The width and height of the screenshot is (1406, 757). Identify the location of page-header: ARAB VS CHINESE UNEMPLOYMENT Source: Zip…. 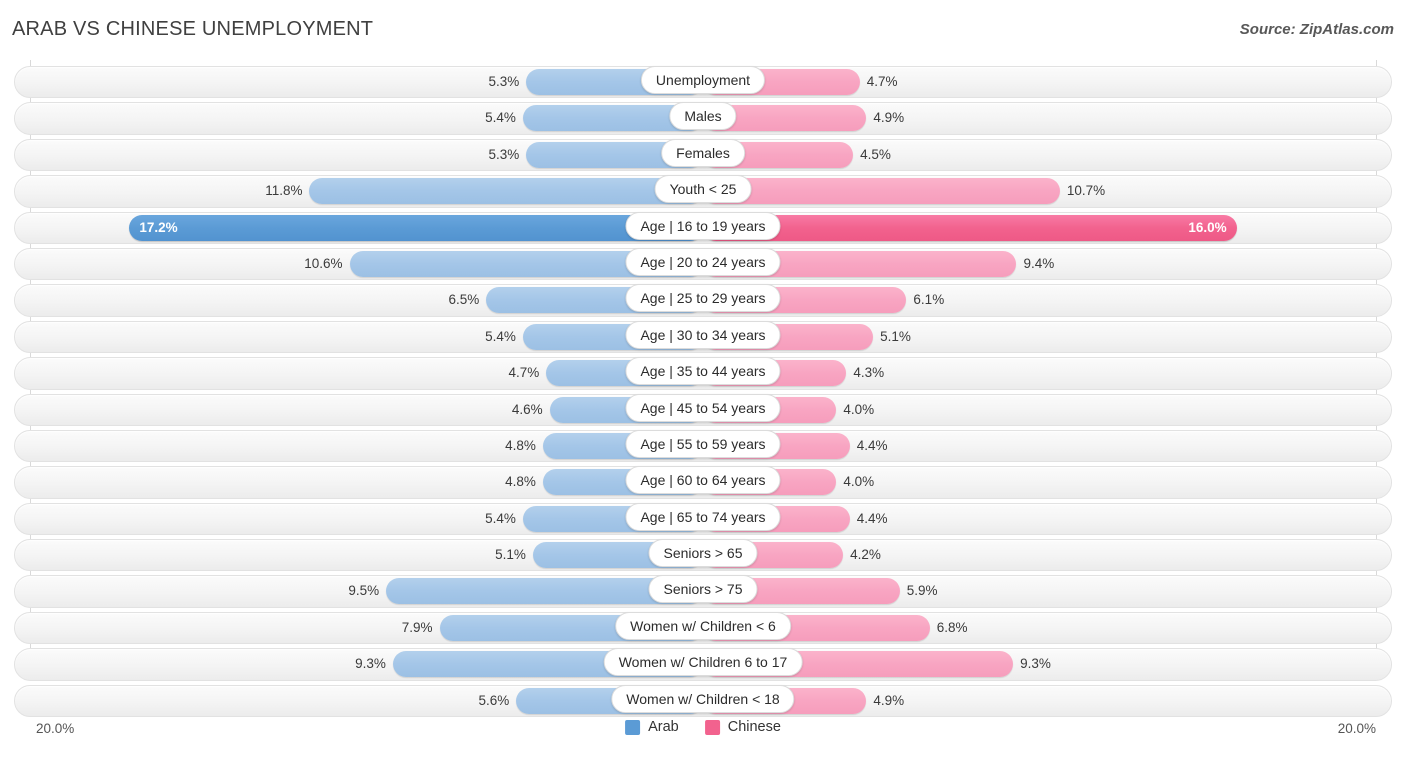
(703, 30).